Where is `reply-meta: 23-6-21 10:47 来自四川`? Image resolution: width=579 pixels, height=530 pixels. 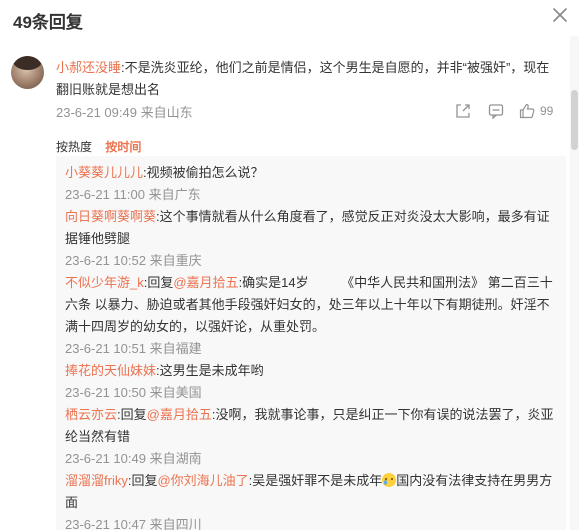
reply-meta: 23-6-21 10:47 来自四川 is located at coordinates (133, 523).